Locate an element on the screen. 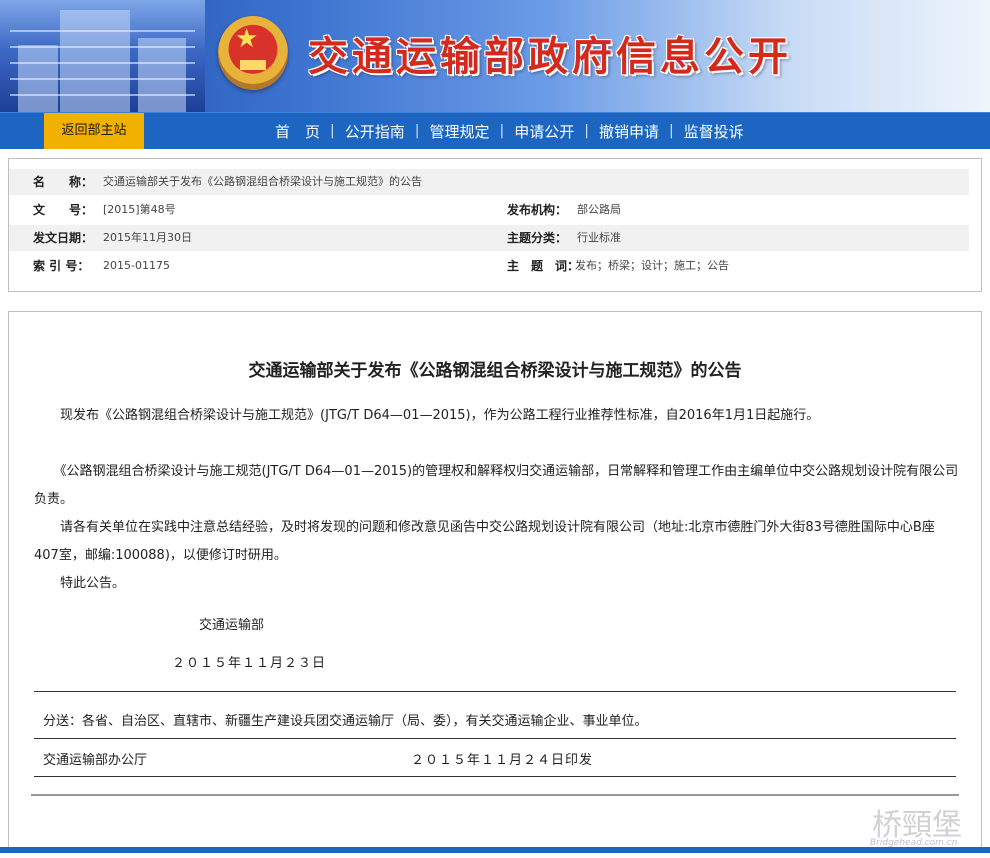  info-row-date: 发文日期： 2015年11月30日 主题分类： 行业标准 is located at coordinates (489, 238).